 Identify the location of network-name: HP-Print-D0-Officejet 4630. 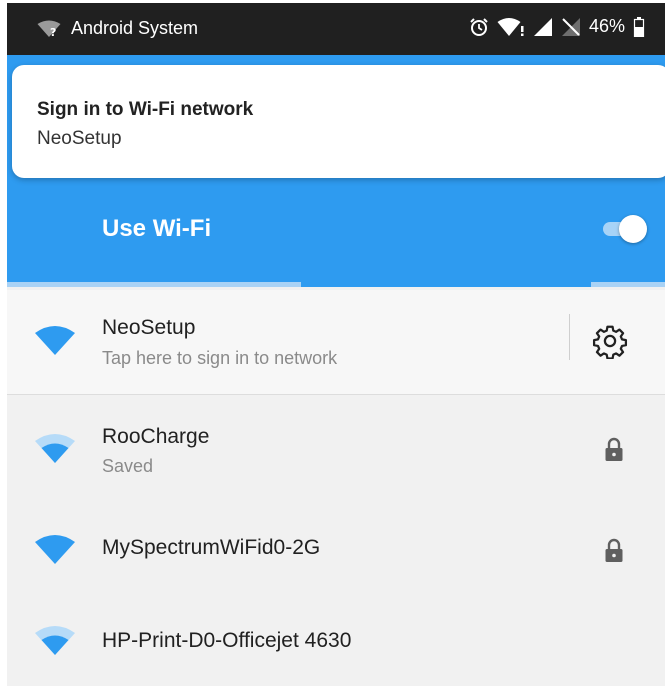
(227, 640).